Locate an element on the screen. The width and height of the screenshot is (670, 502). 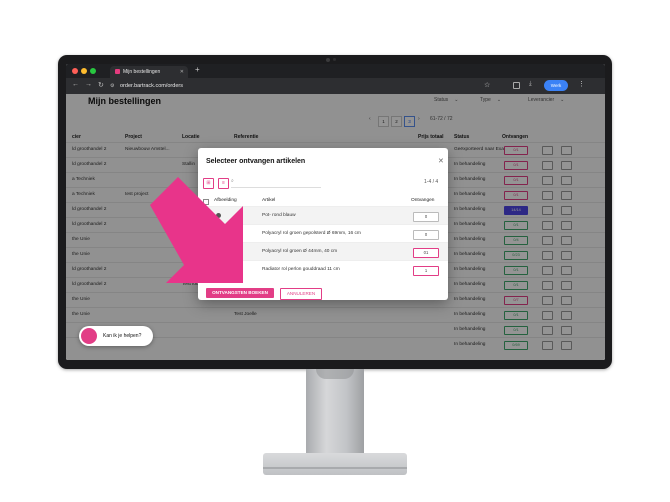
arrow-shape is located at coordinates (196, 230).